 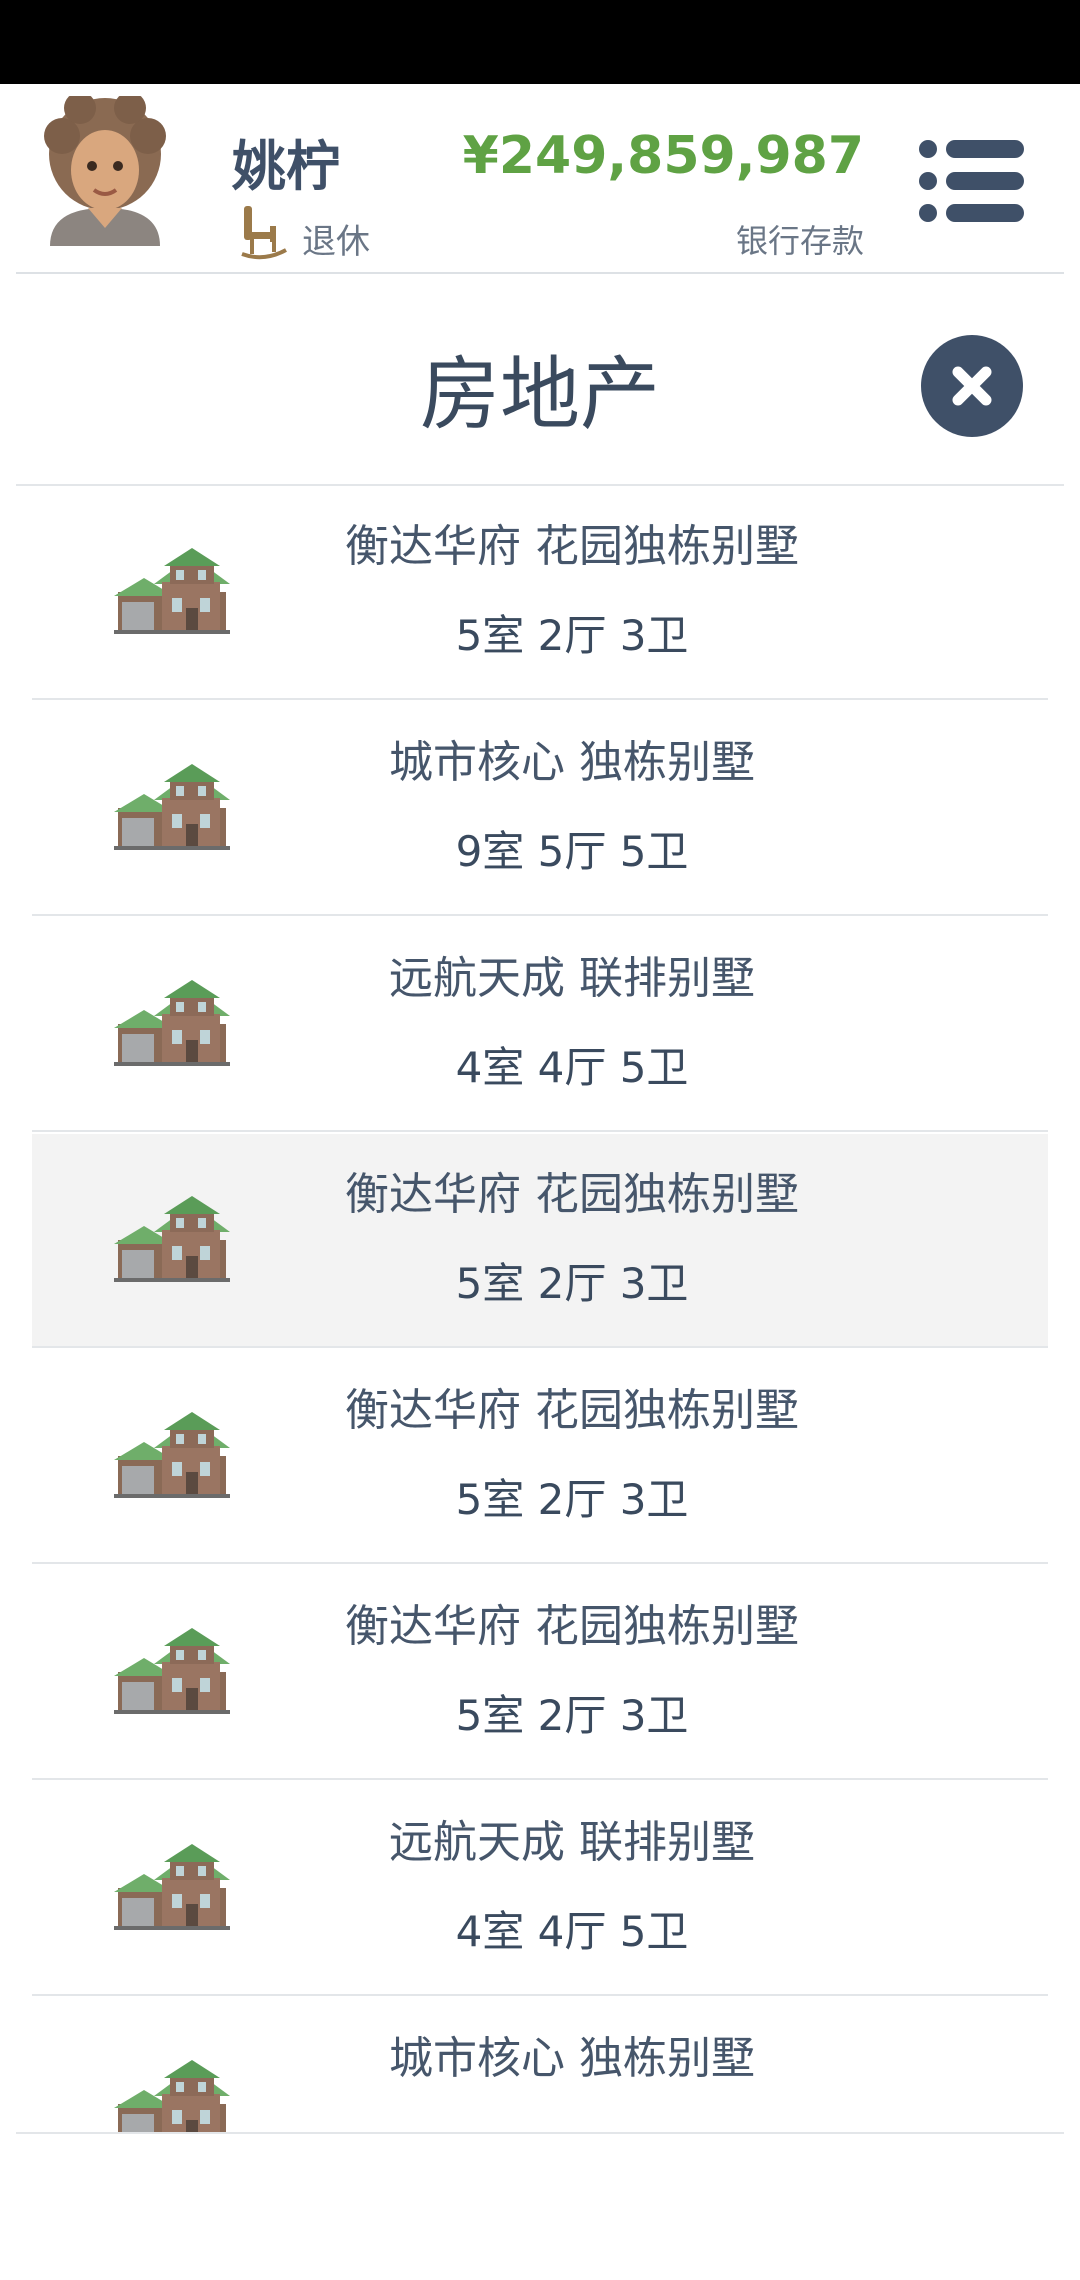 What do you see at coordinates (264, 233) in the screenshot?
I see `rocking-chair-icon` at bounding box center [264, 233].